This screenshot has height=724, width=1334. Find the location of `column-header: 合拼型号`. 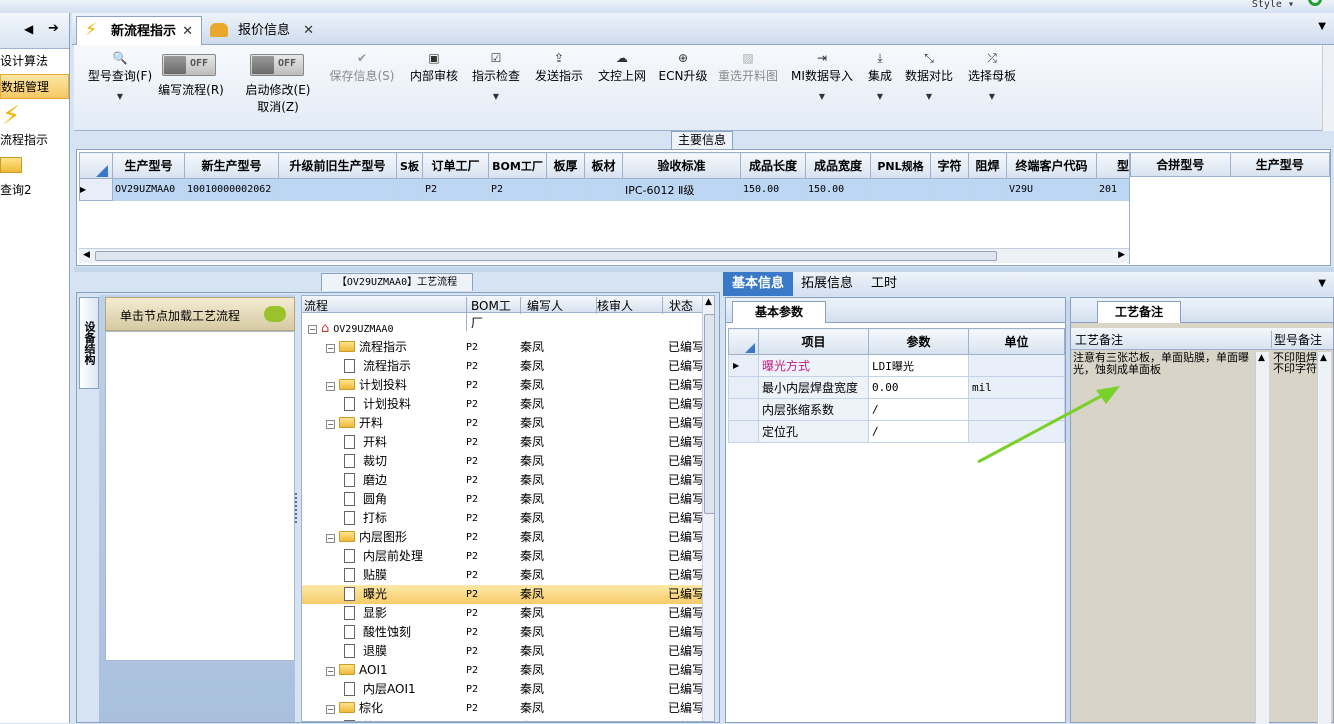

column-header: 合拼型号 is located at coordinates (1180, 164).